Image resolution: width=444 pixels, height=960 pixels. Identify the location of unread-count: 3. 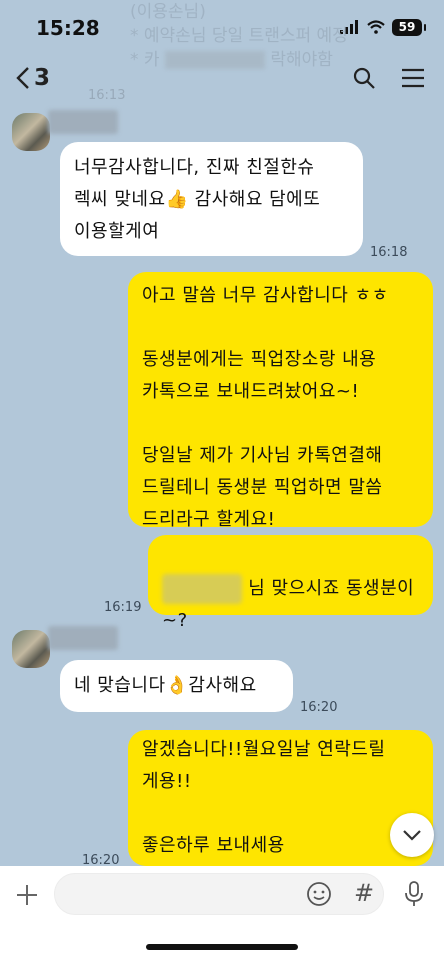
(42, 78).